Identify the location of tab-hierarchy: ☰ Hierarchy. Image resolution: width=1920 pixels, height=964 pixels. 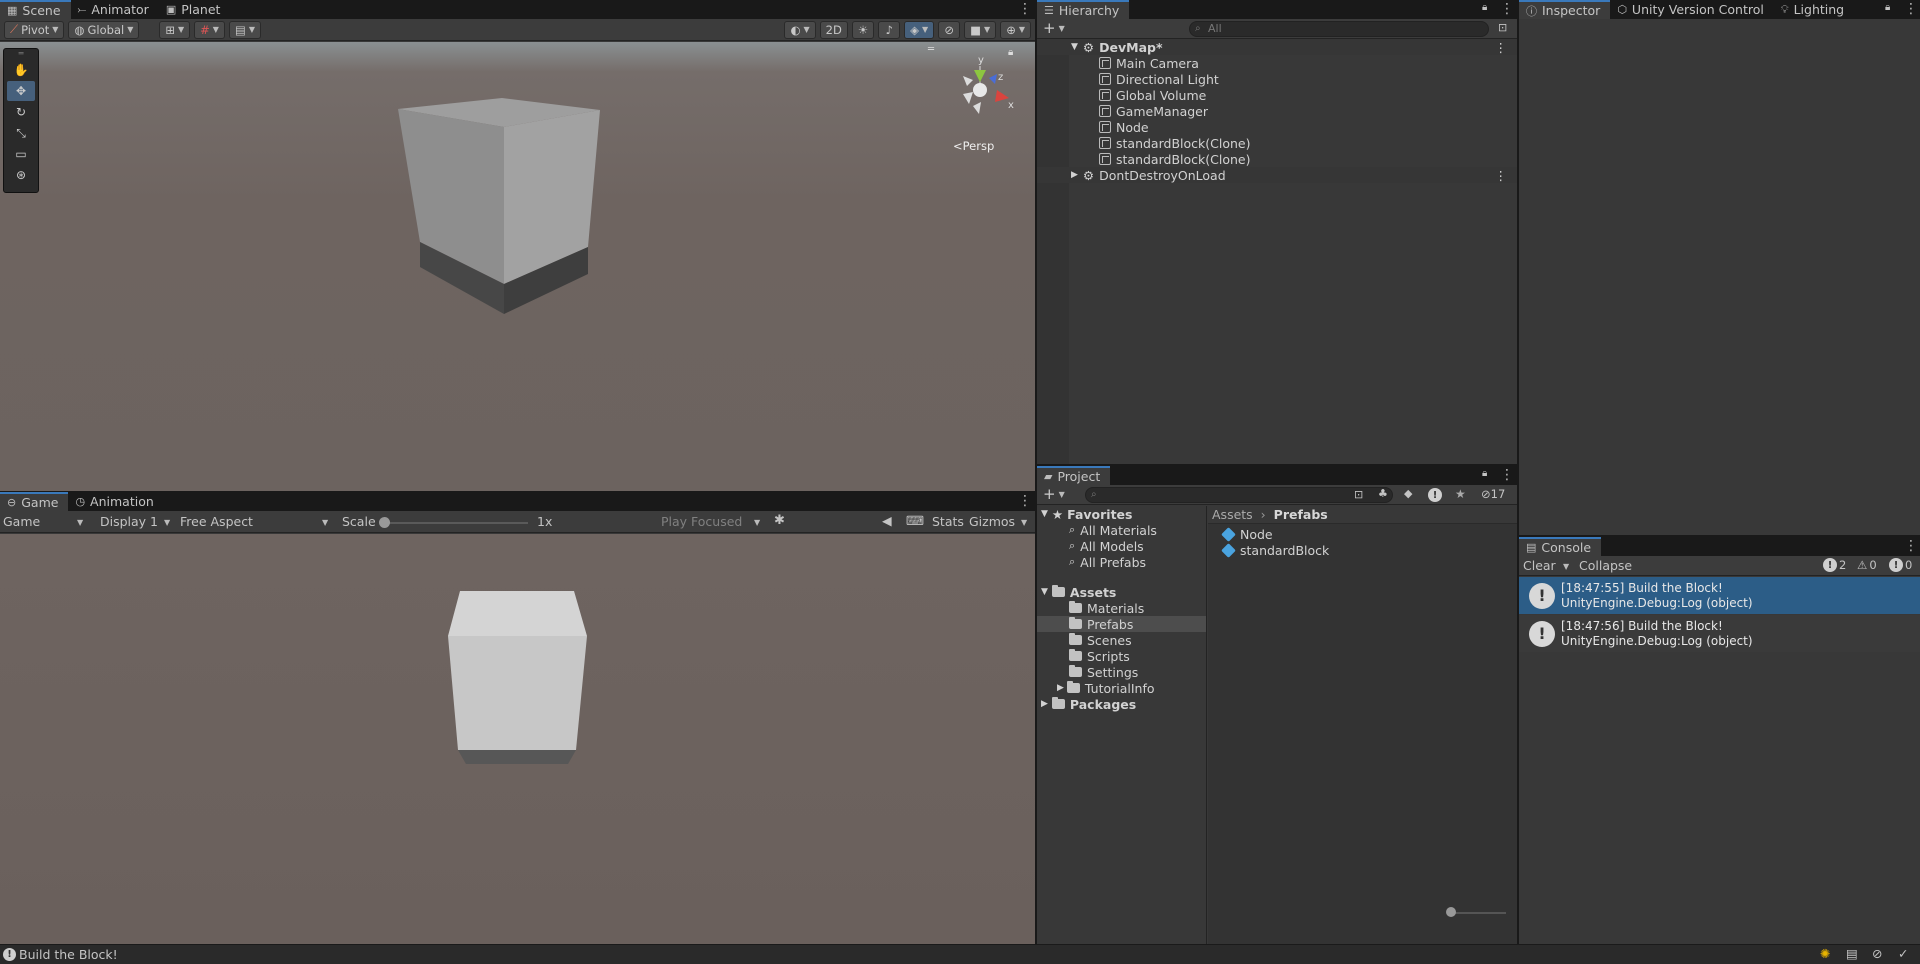
(1083, 9).